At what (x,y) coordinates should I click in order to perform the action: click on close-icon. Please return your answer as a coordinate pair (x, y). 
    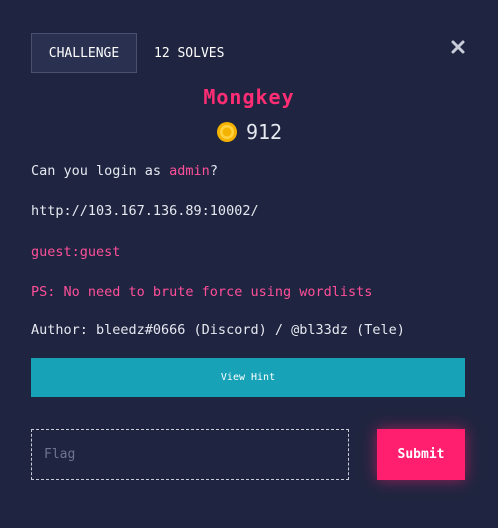
    Looking at the image, I should click on (458, 47).